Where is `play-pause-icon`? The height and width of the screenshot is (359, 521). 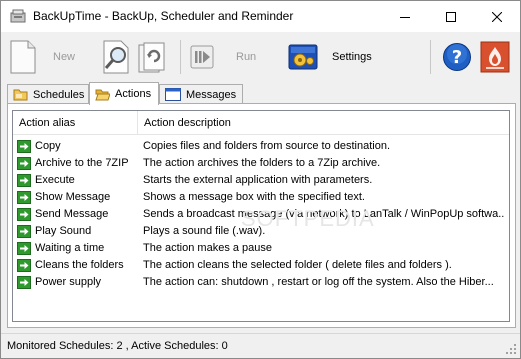
play-pause-icon is located at coordinates (202, 57).